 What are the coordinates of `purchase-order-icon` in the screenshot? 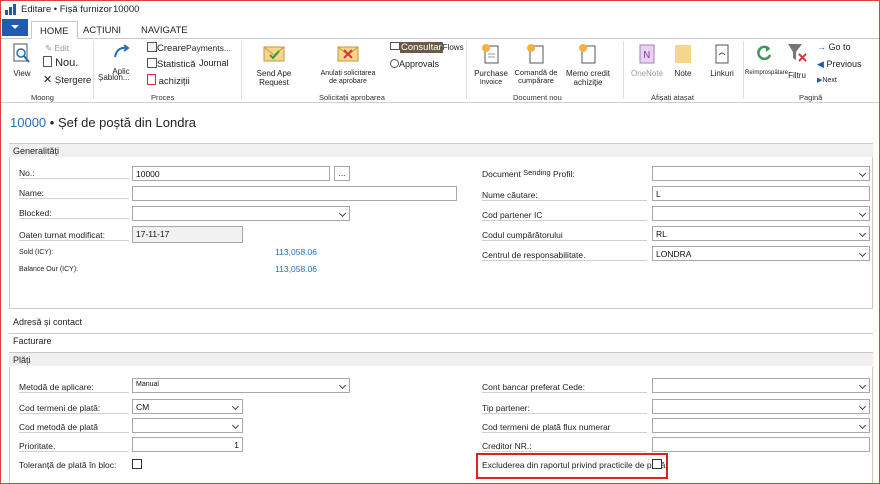 It's located at (535, 54).